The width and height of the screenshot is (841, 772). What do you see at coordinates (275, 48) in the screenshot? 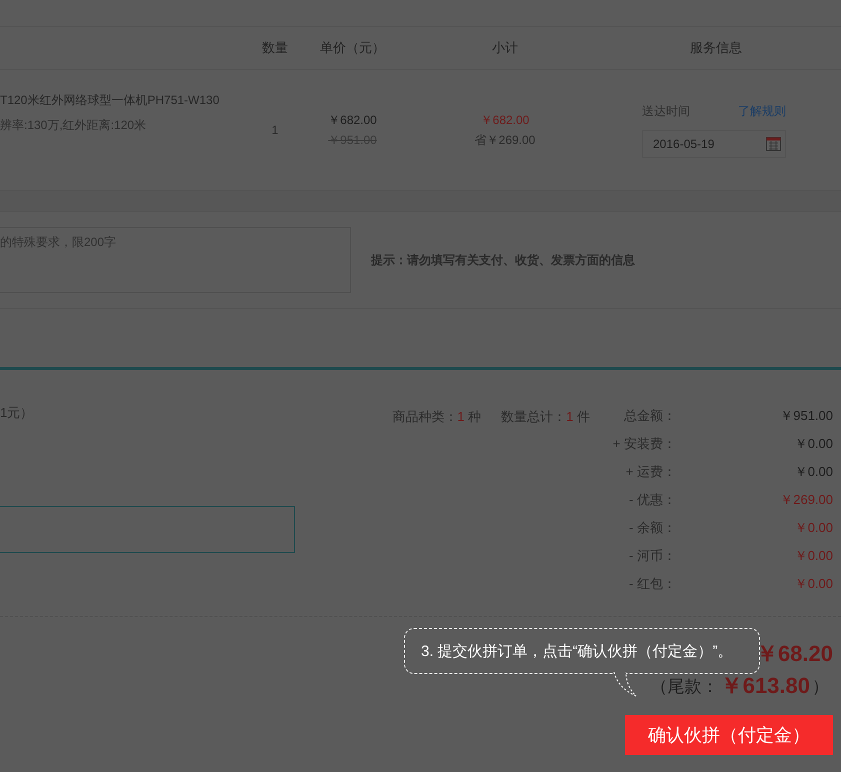
I see `column-header: 数量` at bounding box center [275, 48].